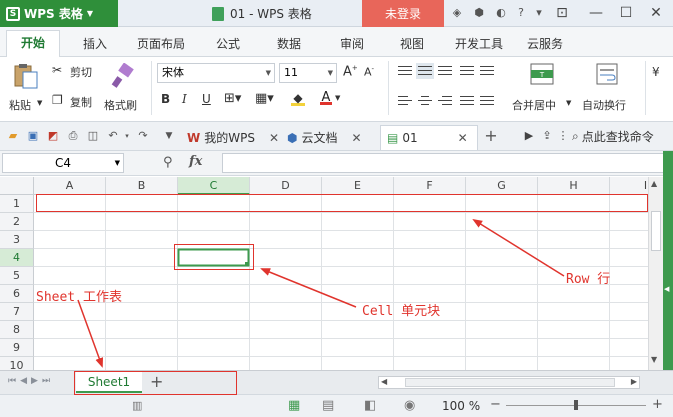 This screenshot has height=417, width=673. I want to click on name-box: C4 ▼, so click(63, 163).